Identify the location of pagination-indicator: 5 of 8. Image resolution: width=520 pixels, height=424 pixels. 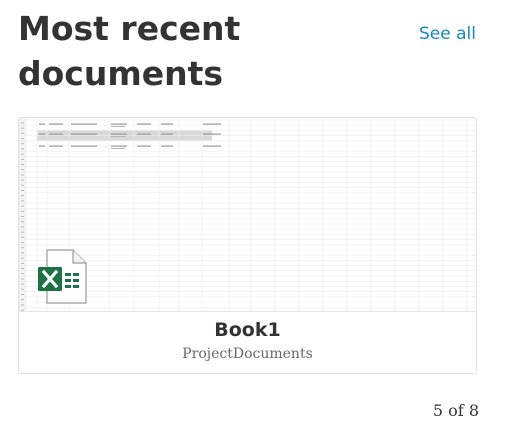
(455, 410).